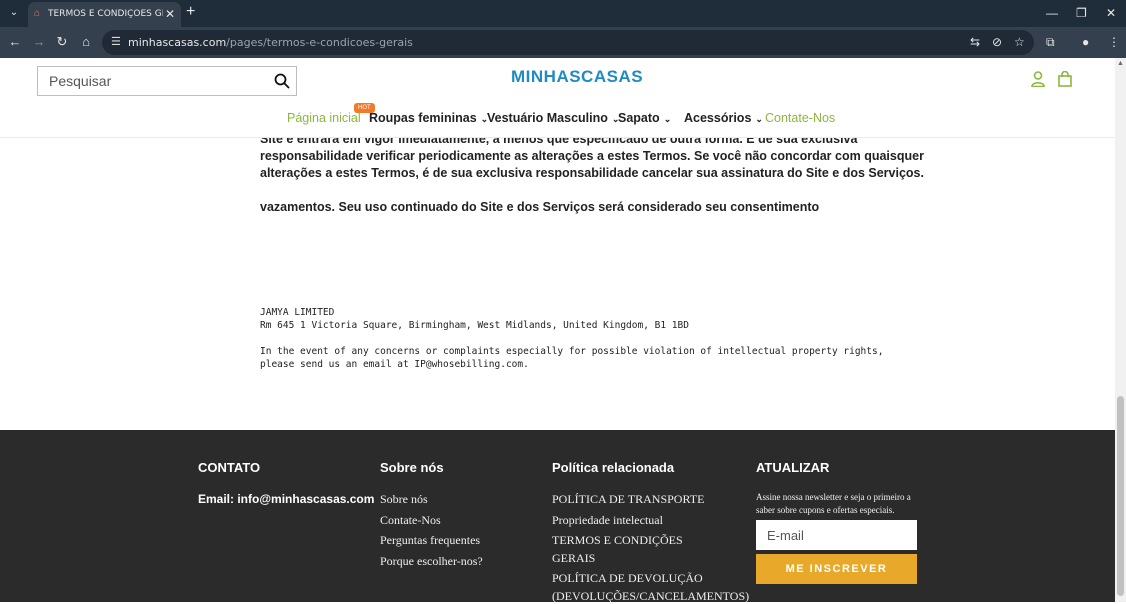  I want to click on footer-link-about: Sobre nós, so click(404, 499).